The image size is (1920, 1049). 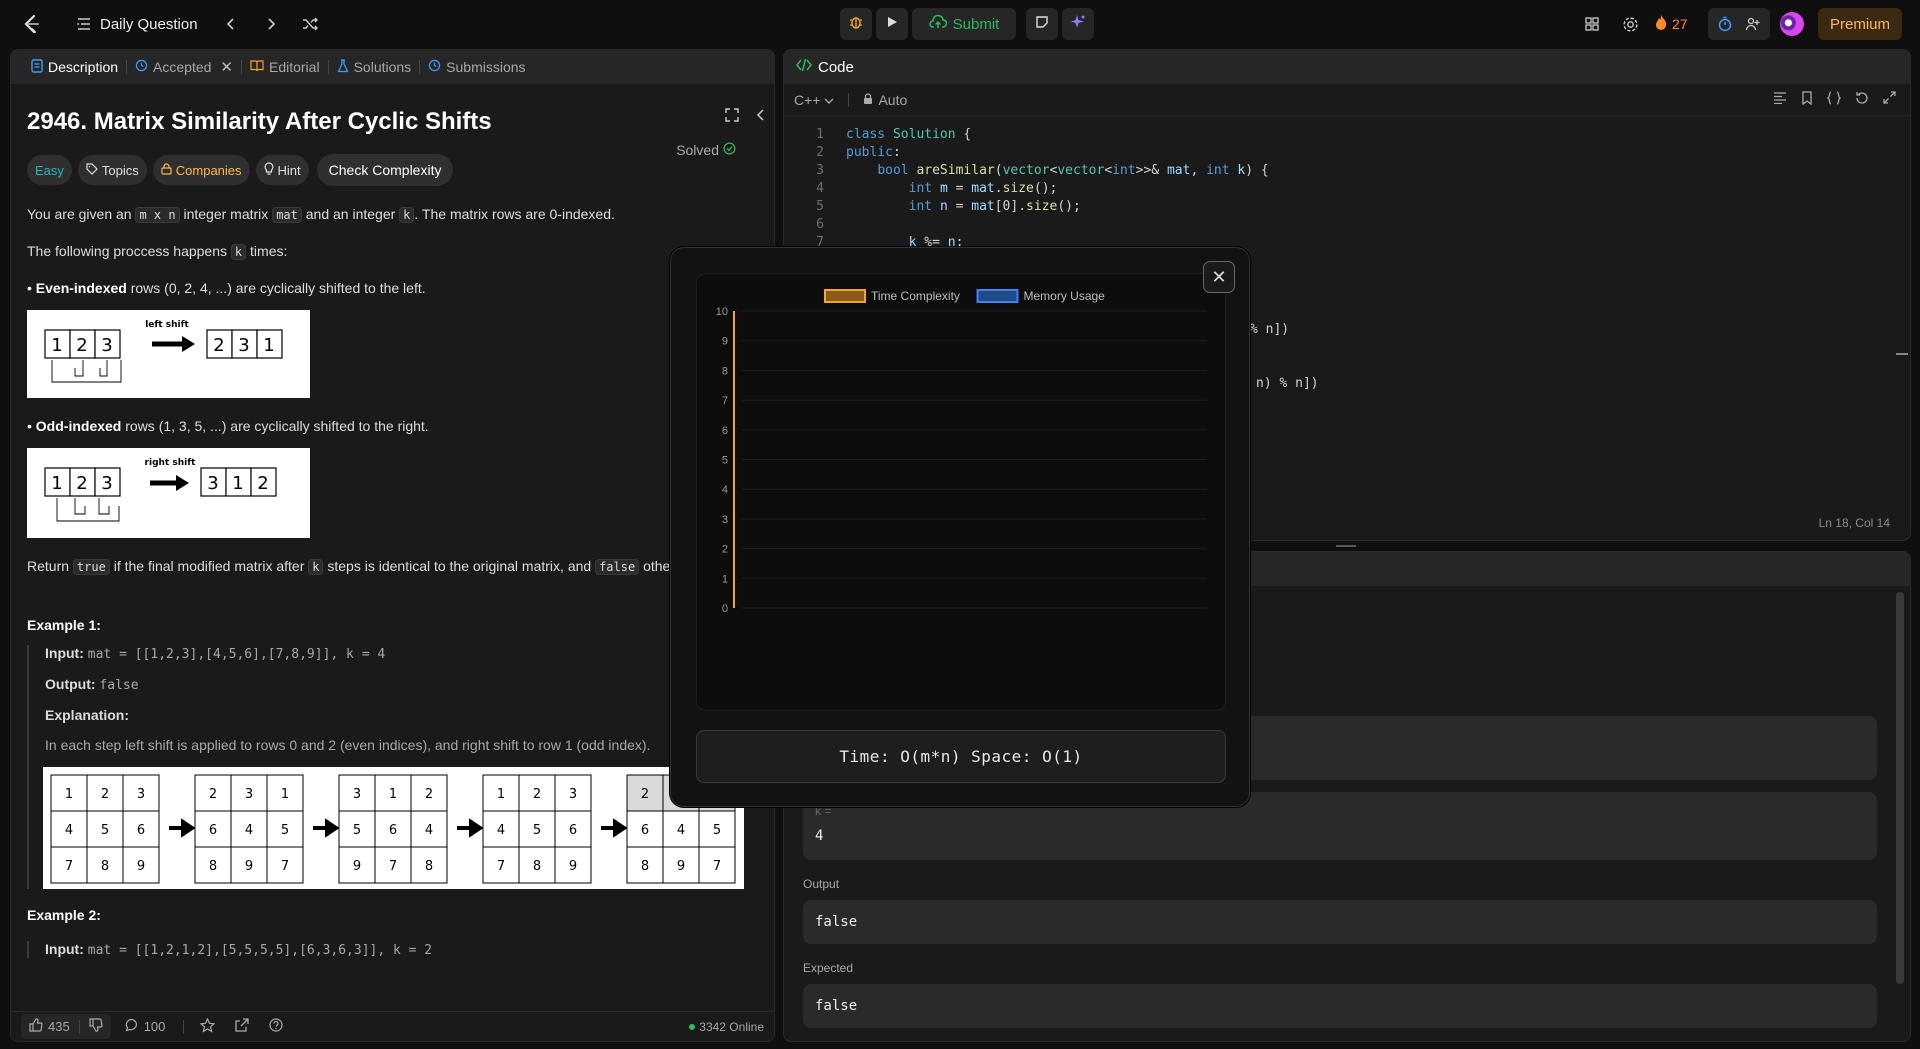 I want to click on input-value: mat = [[1,2,3],[4,5,6],[7,8,9]], k = 4, so click(x=236, y=654).